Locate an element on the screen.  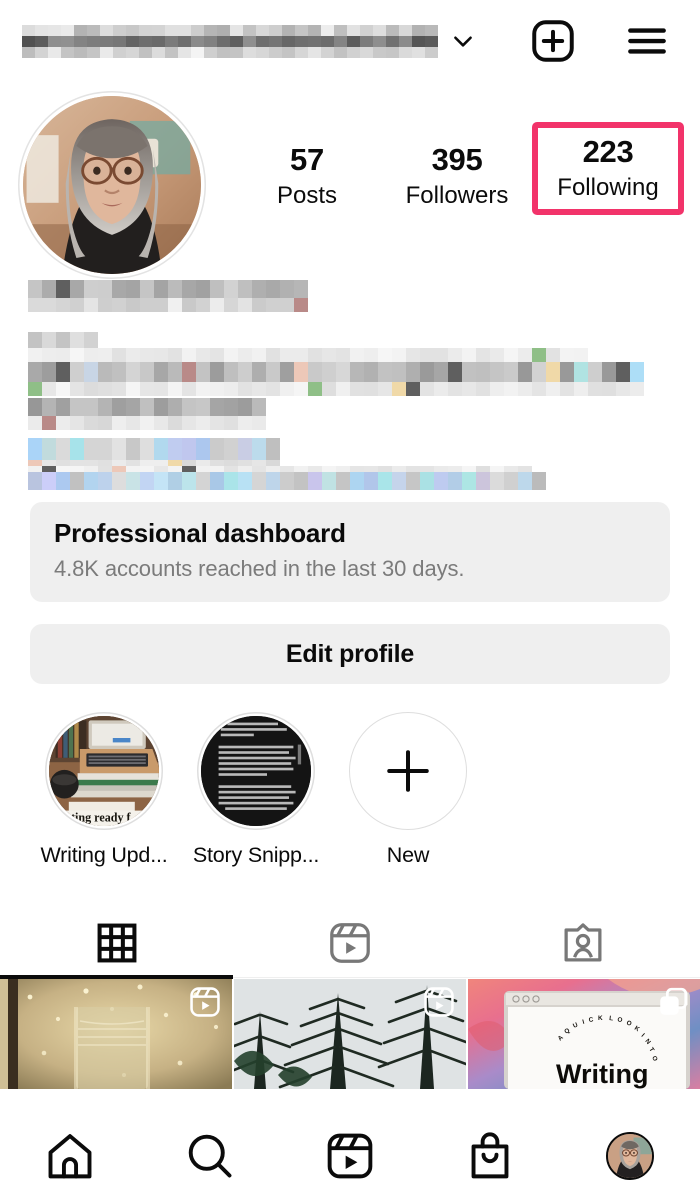
svg-text: Writing is located at coordinates (602, 1074).